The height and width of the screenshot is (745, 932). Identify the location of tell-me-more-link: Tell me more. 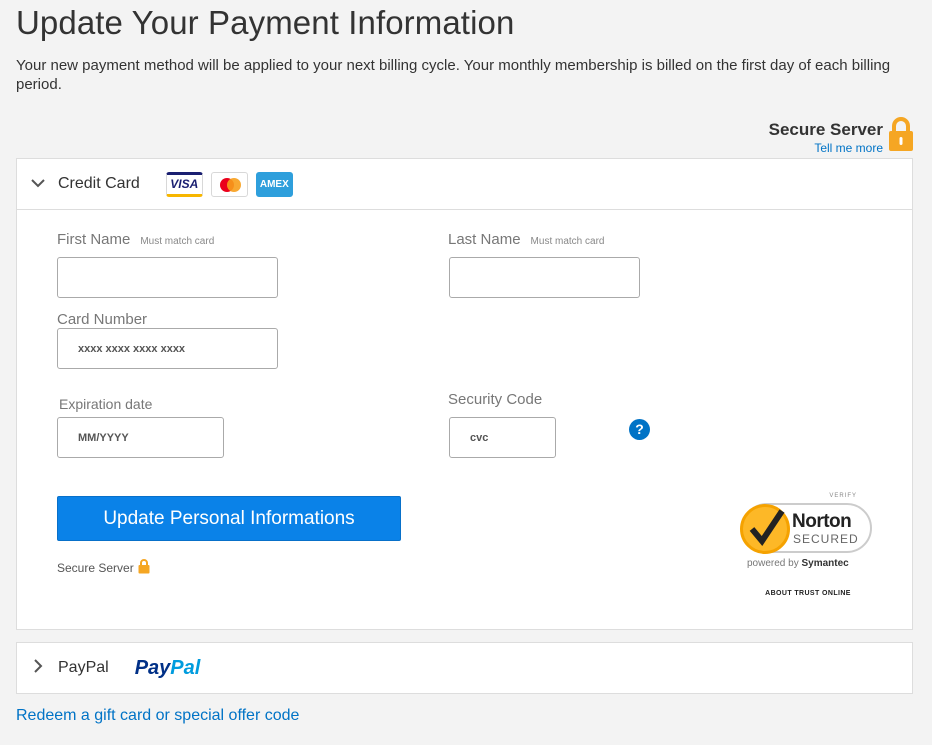
(826, 148).